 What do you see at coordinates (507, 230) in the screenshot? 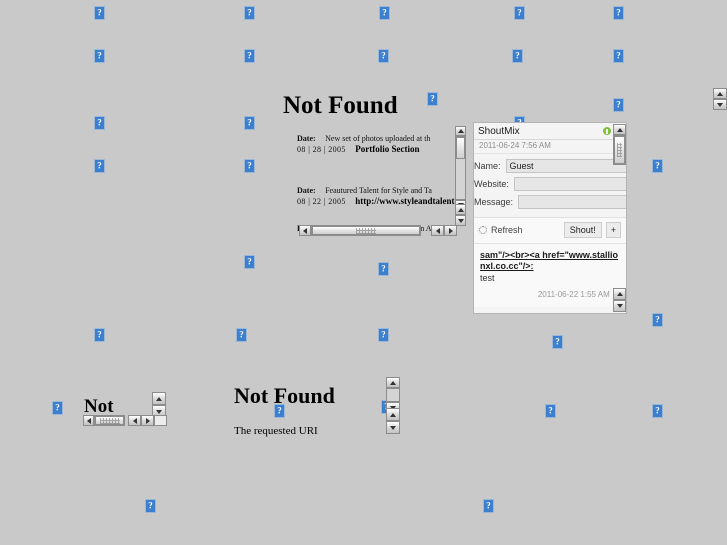
I see `refresh-label: Refresh` at bounding box center [507, 230].